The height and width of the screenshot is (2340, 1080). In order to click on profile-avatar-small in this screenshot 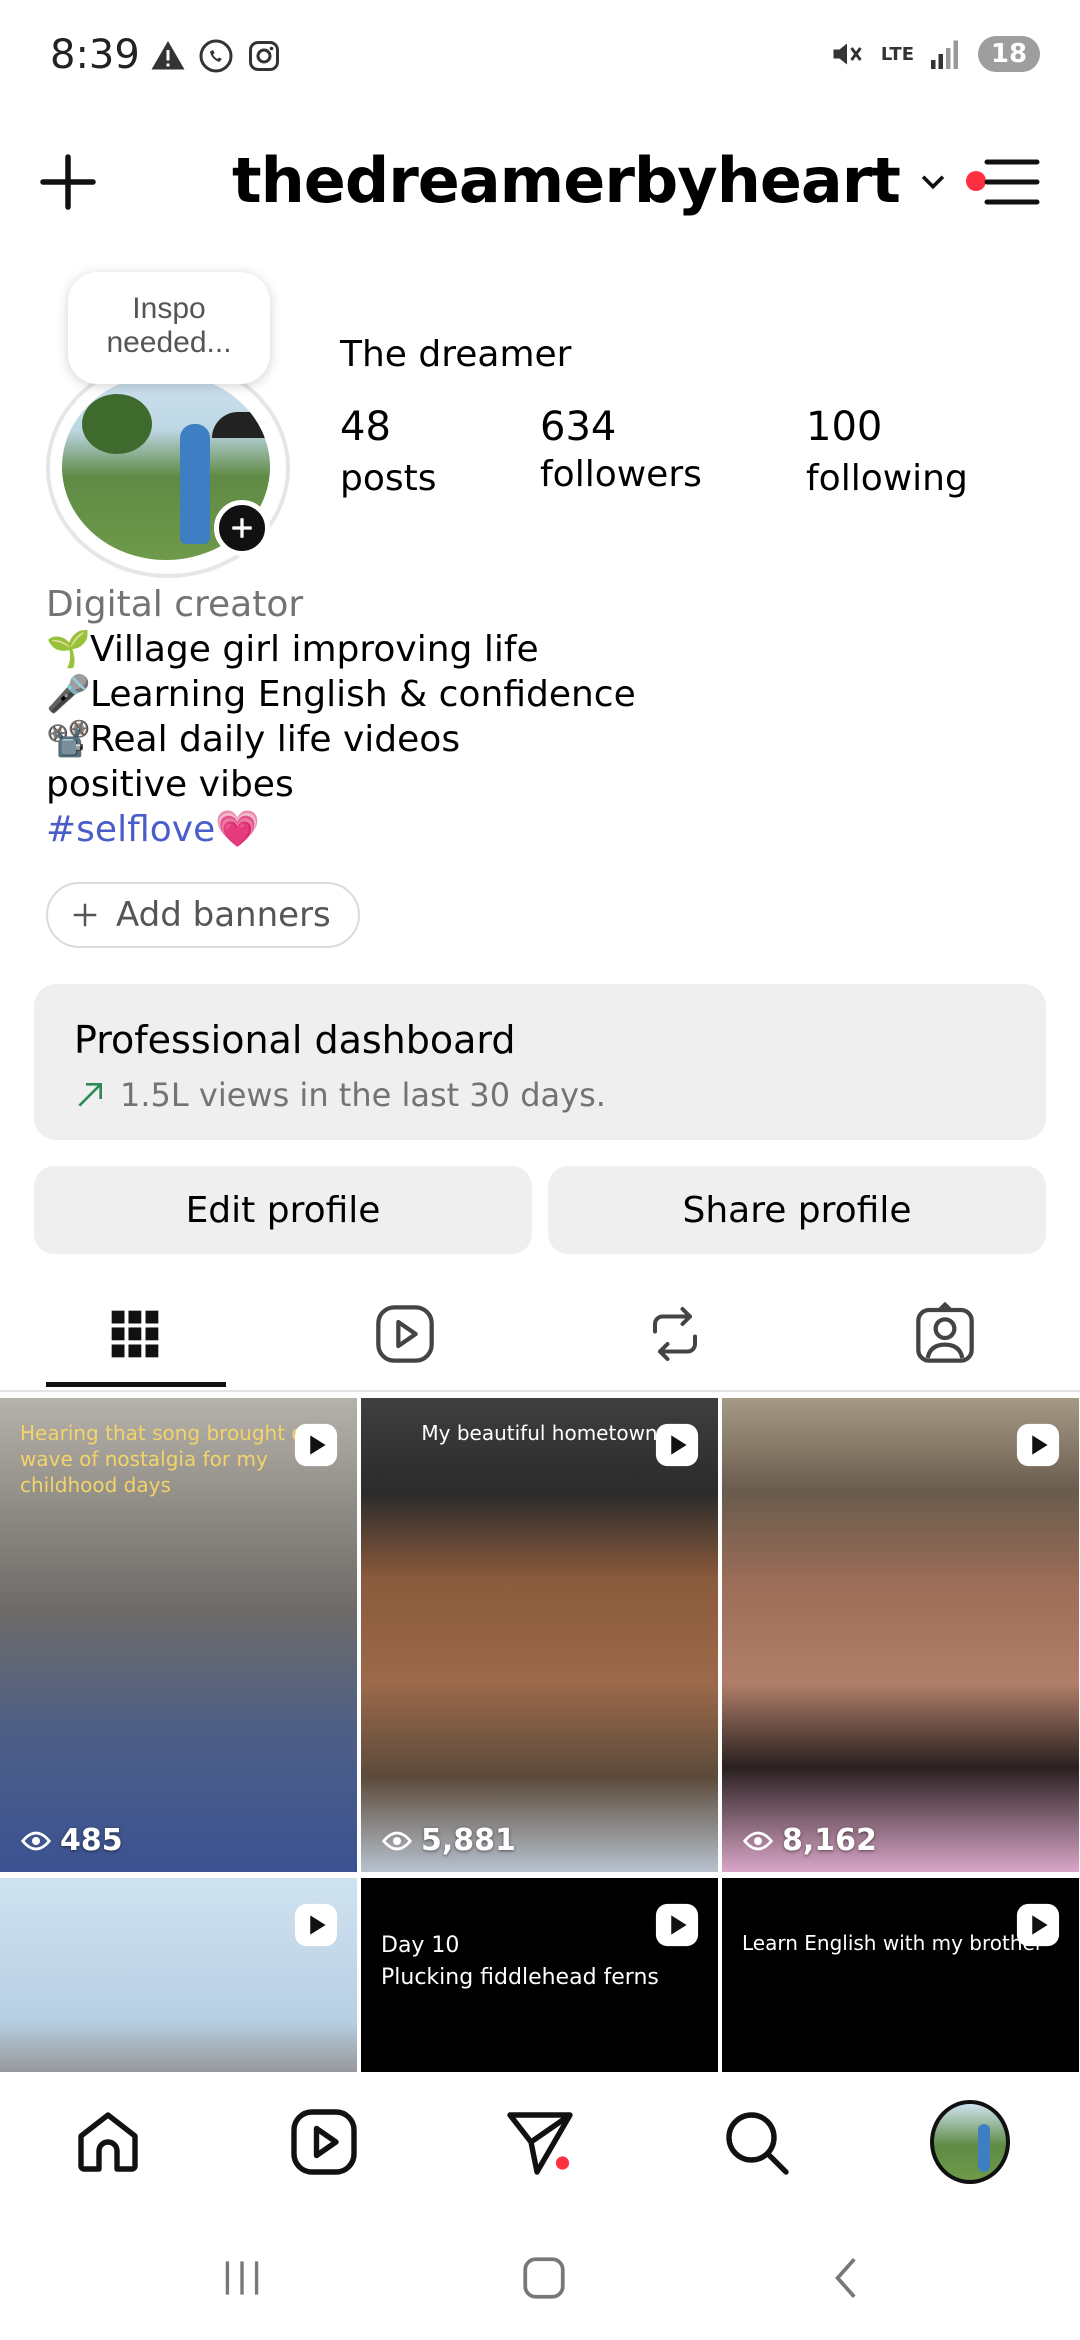, I will do `click(970, 2142)`.